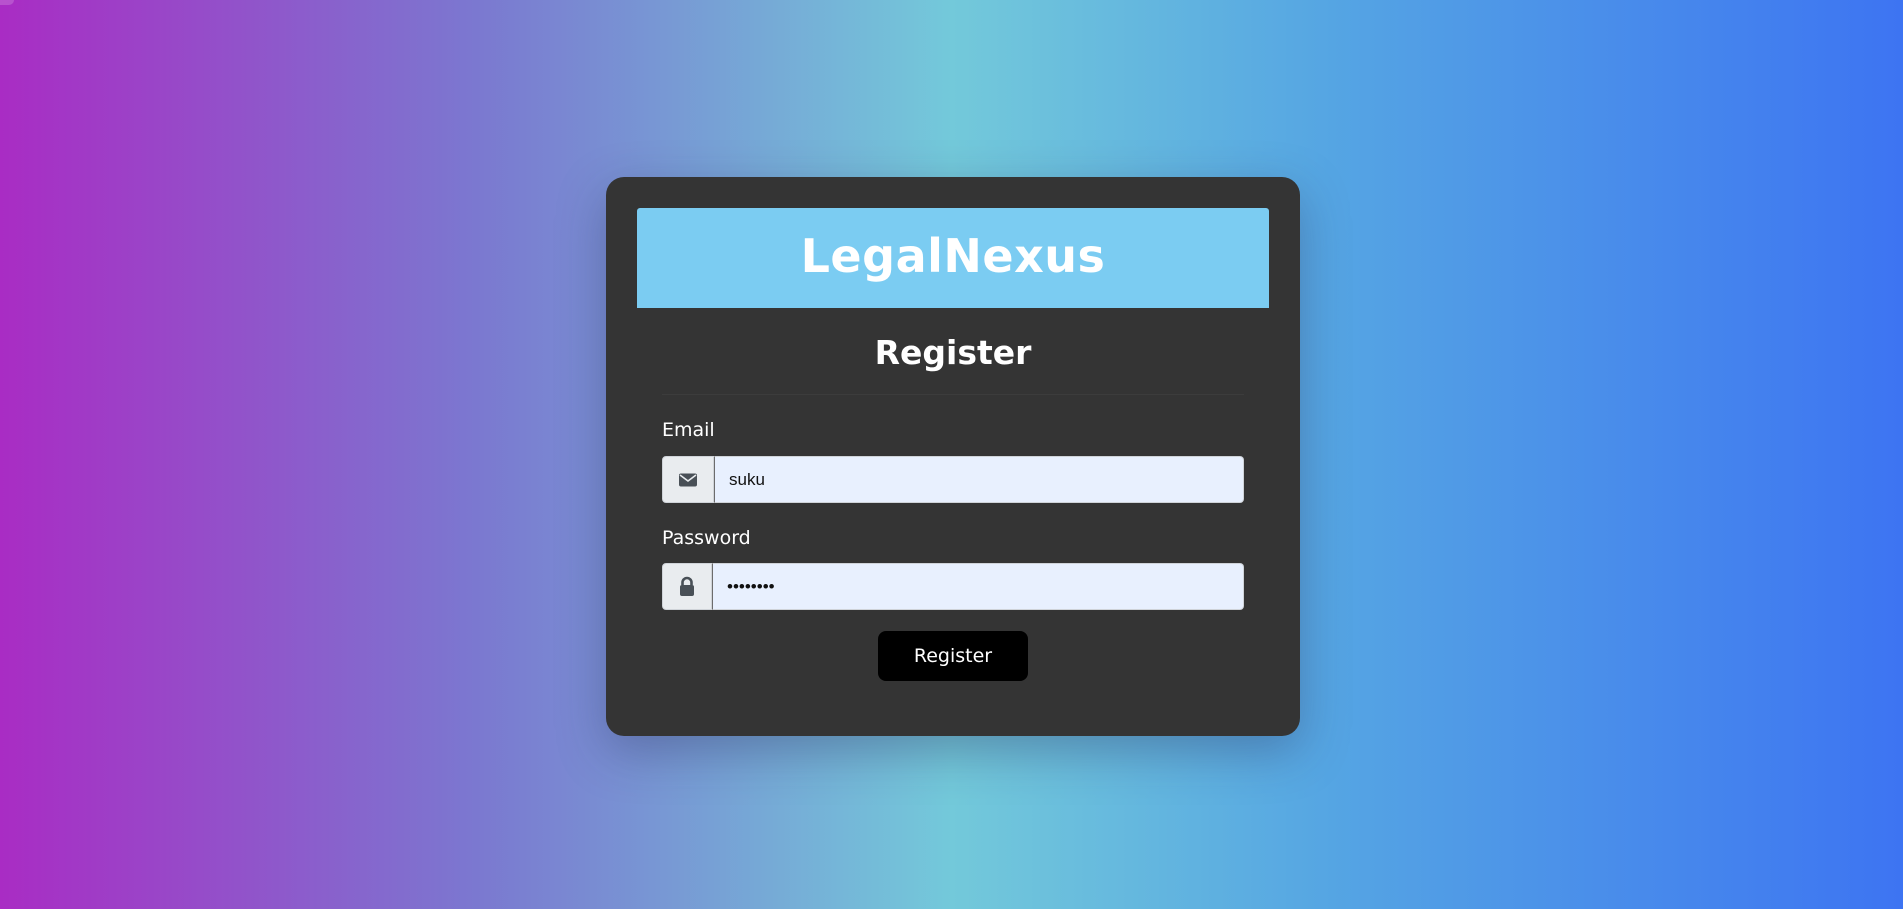  Describe the element at coordinates (953, 352) in the screenshot. I see `form-title: Register` at that location.